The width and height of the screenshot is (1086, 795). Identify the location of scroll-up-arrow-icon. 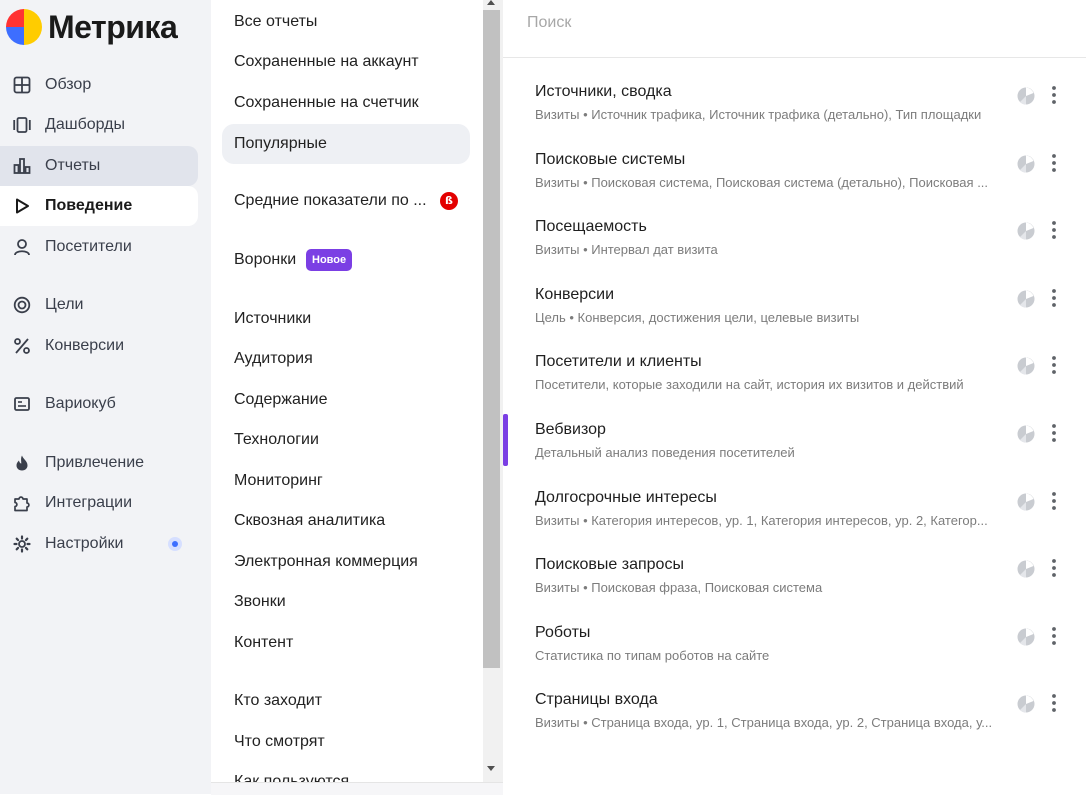
(491, 2).